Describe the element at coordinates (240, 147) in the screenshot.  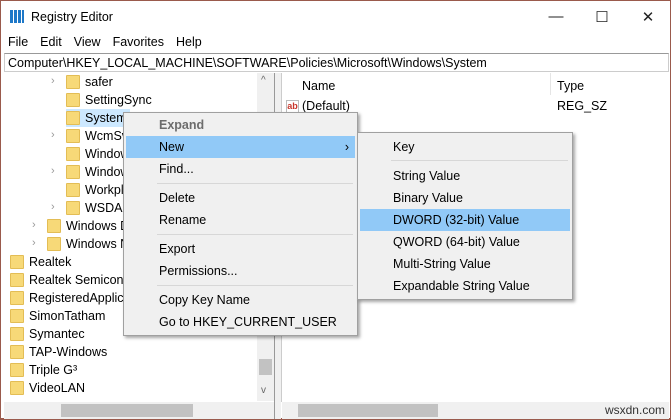
I see `menu-item-new: New ›` at that location.